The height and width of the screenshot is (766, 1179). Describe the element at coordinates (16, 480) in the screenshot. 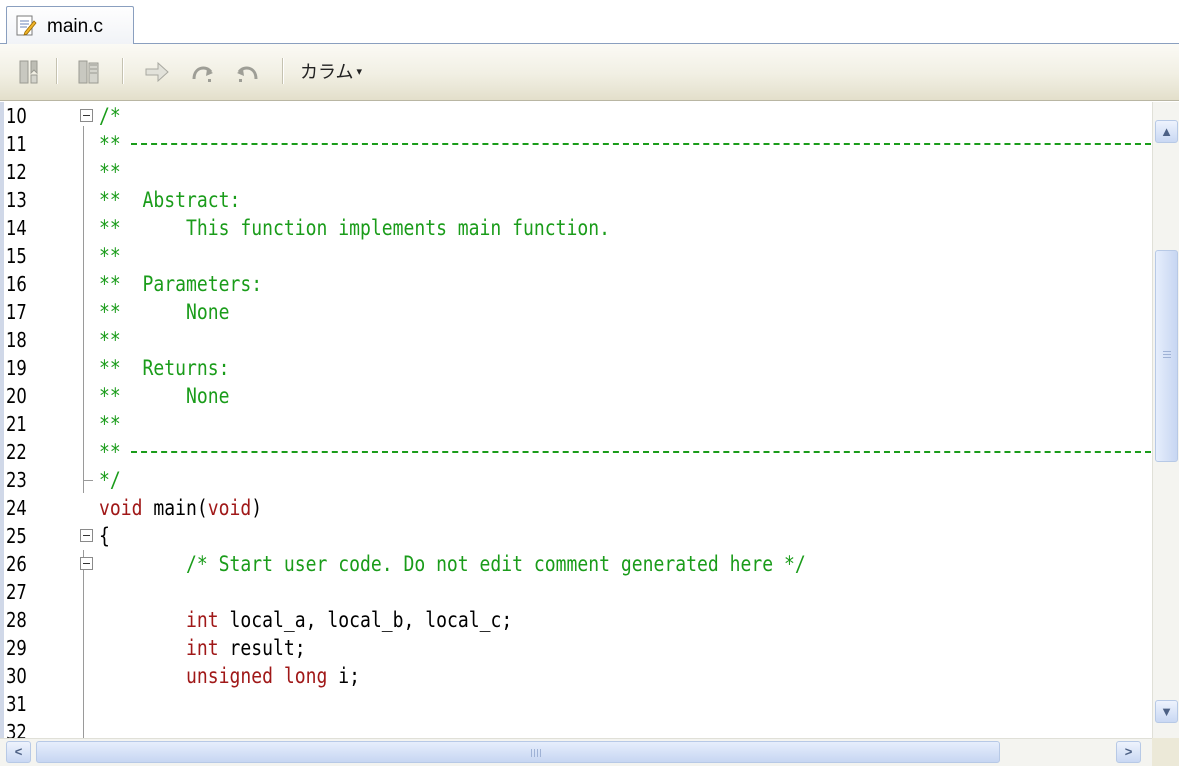

I see `line-number: 23` at that location.